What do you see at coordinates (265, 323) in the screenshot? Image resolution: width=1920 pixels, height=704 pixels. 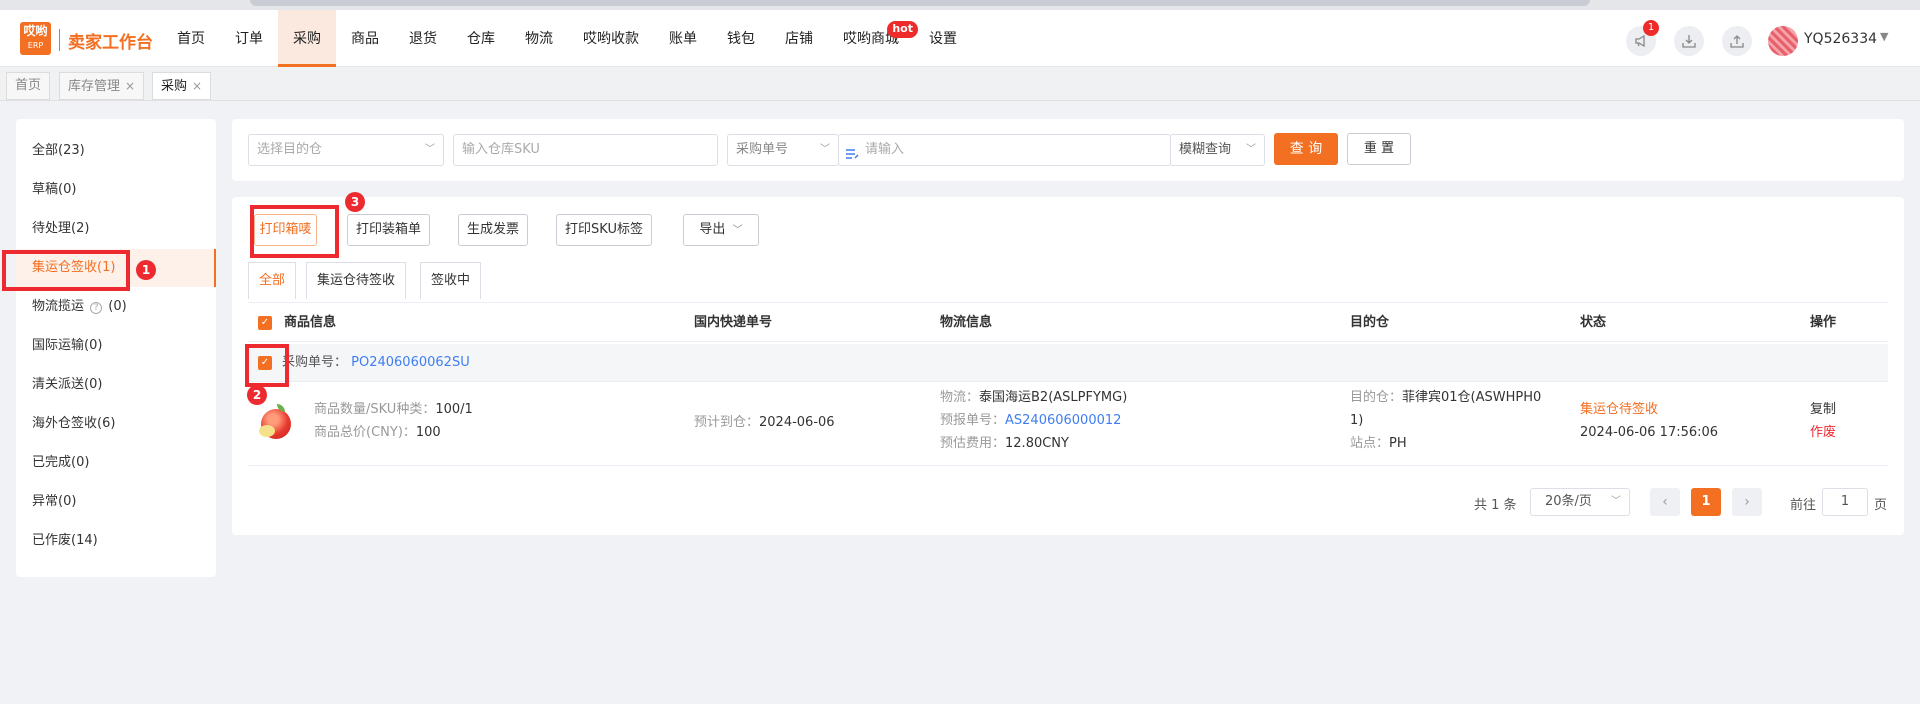 I see `select-all-checkbox: ✓` at bounding box center [265, 323].